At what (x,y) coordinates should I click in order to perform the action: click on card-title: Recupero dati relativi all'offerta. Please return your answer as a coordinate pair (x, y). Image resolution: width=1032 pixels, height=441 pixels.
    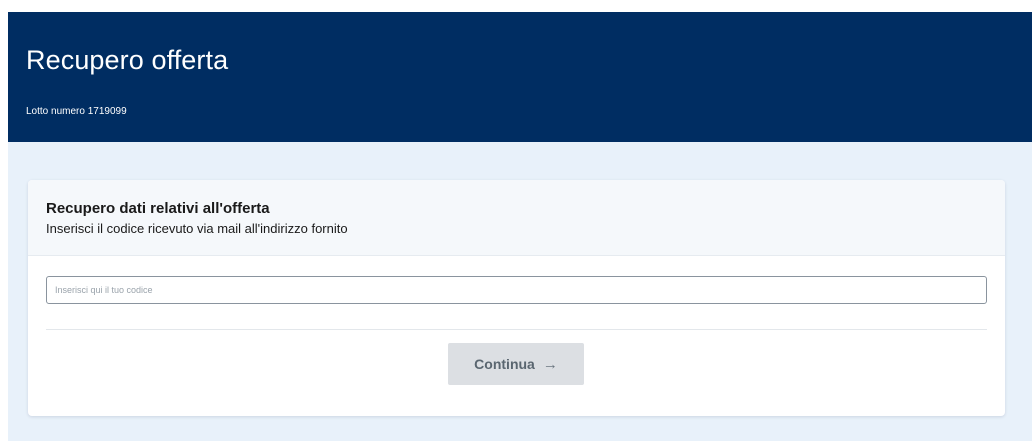
    Looking at the image, I should click on (158, 208).